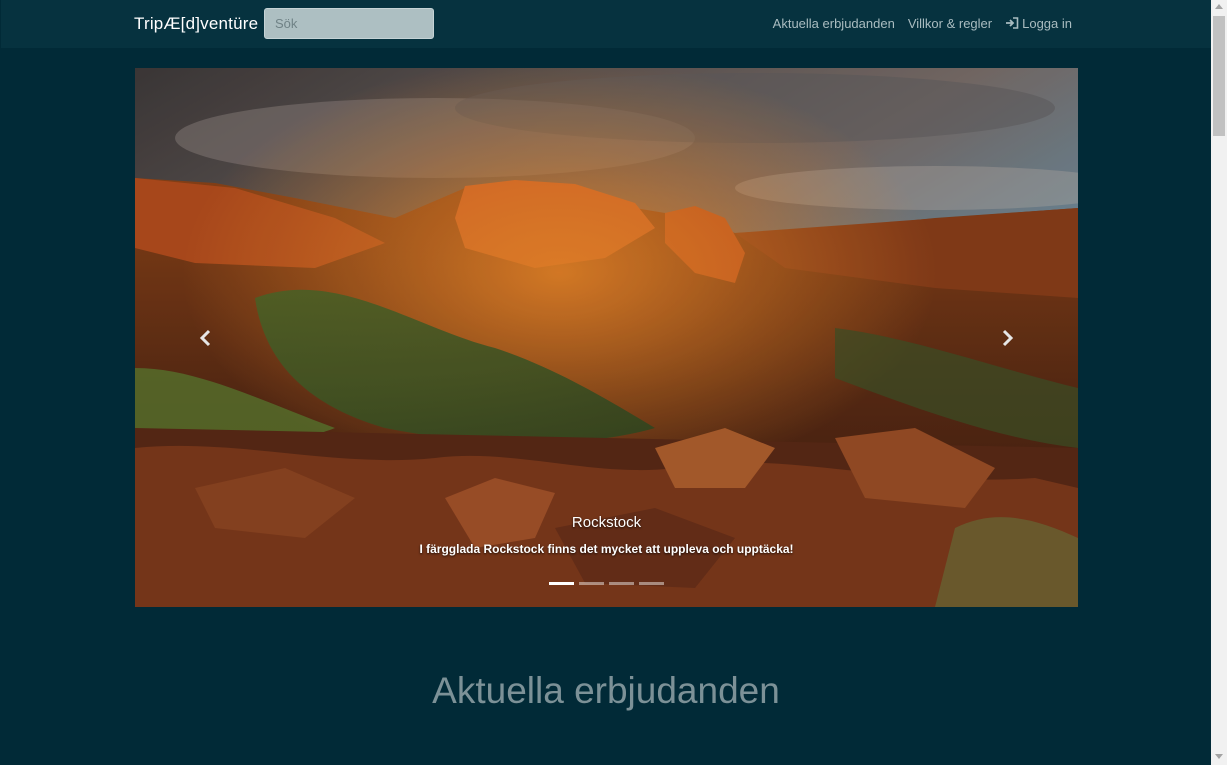 This screenshot has width=1227, height=765. I want to click on scrollbar-thumb, so click(1219, 76).